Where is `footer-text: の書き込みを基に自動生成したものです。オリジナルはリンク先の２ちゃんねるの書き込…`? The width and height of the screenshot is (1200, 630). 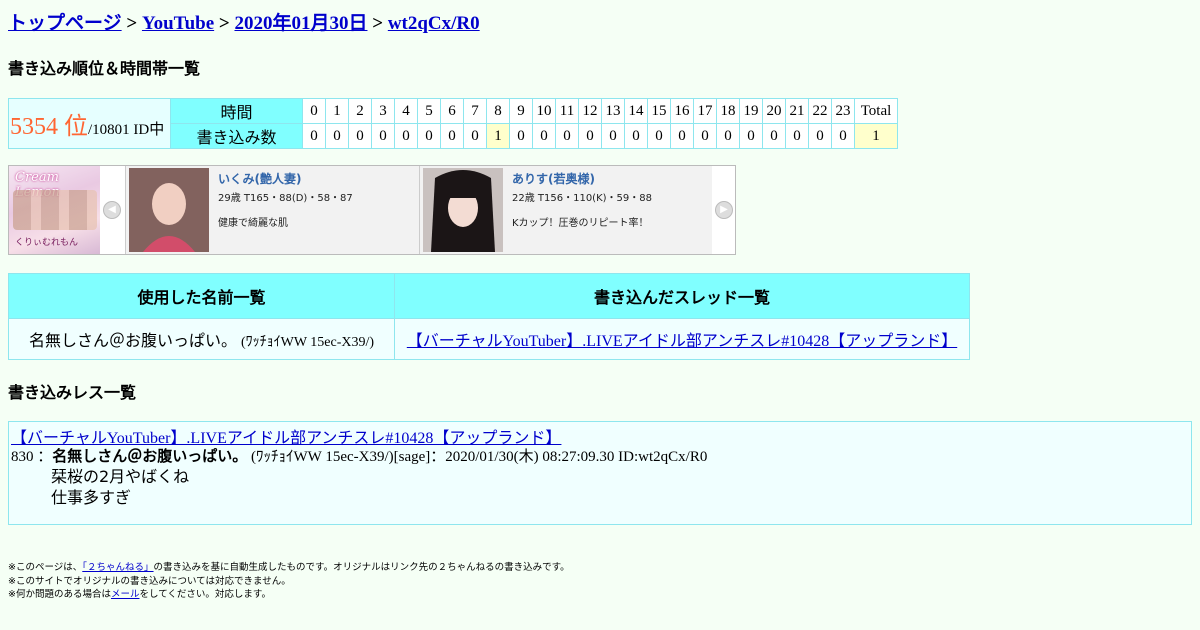 footer-text: の書き込みを基に自動生成したものです。オリジナルはリンク先の２ちゃんねるの書き込… is located at coordinates (361, 567).